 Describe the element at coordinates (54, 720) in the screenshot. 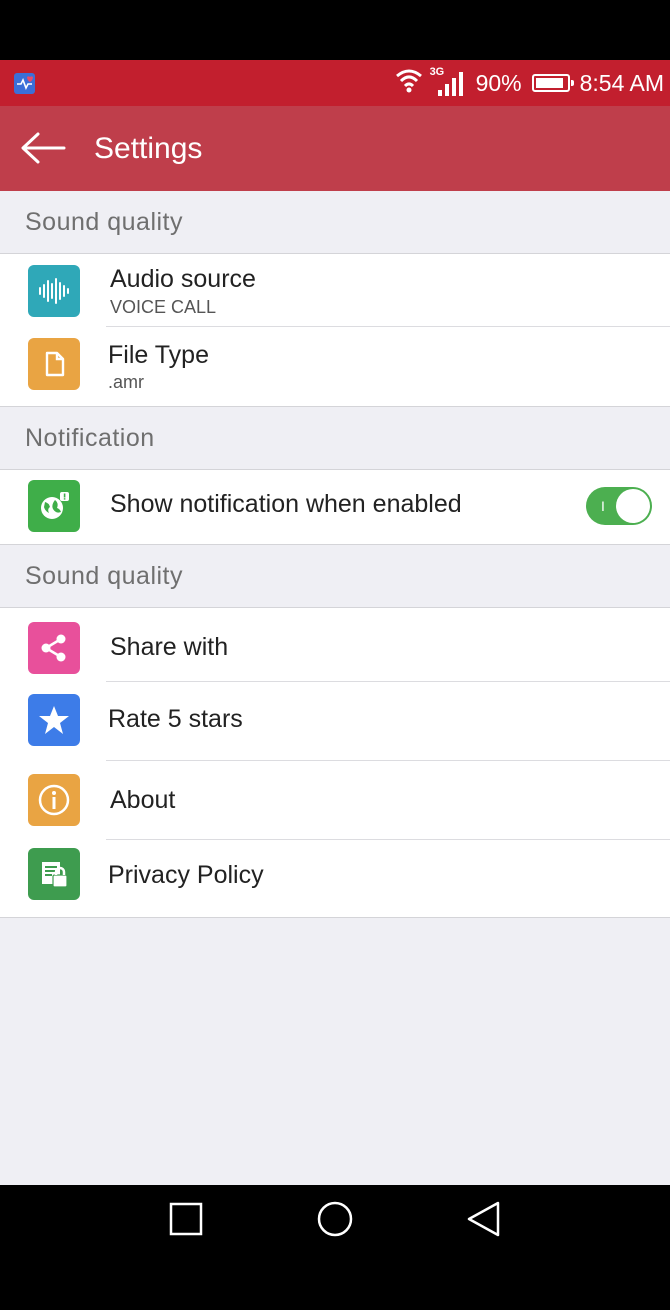

I see `star-icon` at that location.